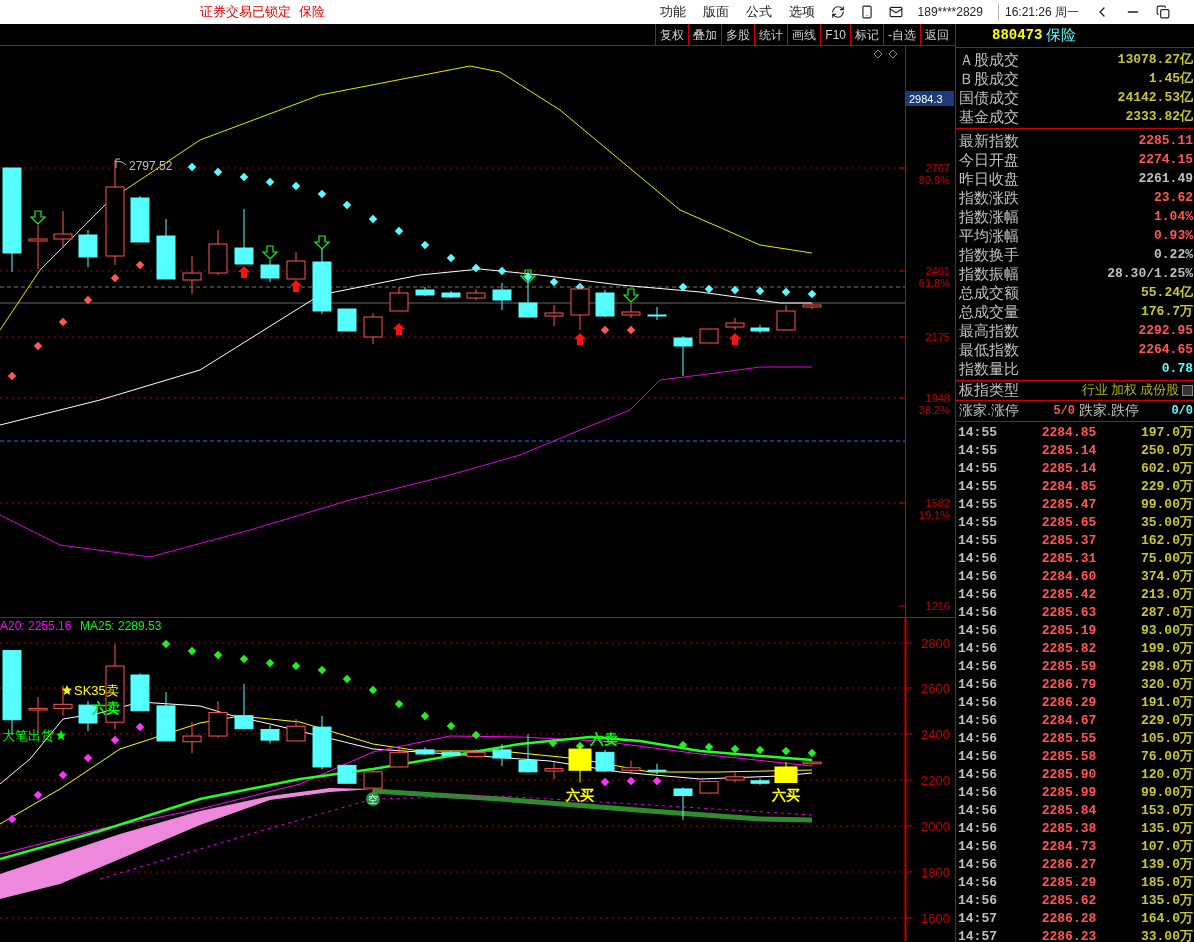  What do you see at coordinates (1163, 12) in the screenshot?
I see `restore-icon` at bounding box center [1163, 12].